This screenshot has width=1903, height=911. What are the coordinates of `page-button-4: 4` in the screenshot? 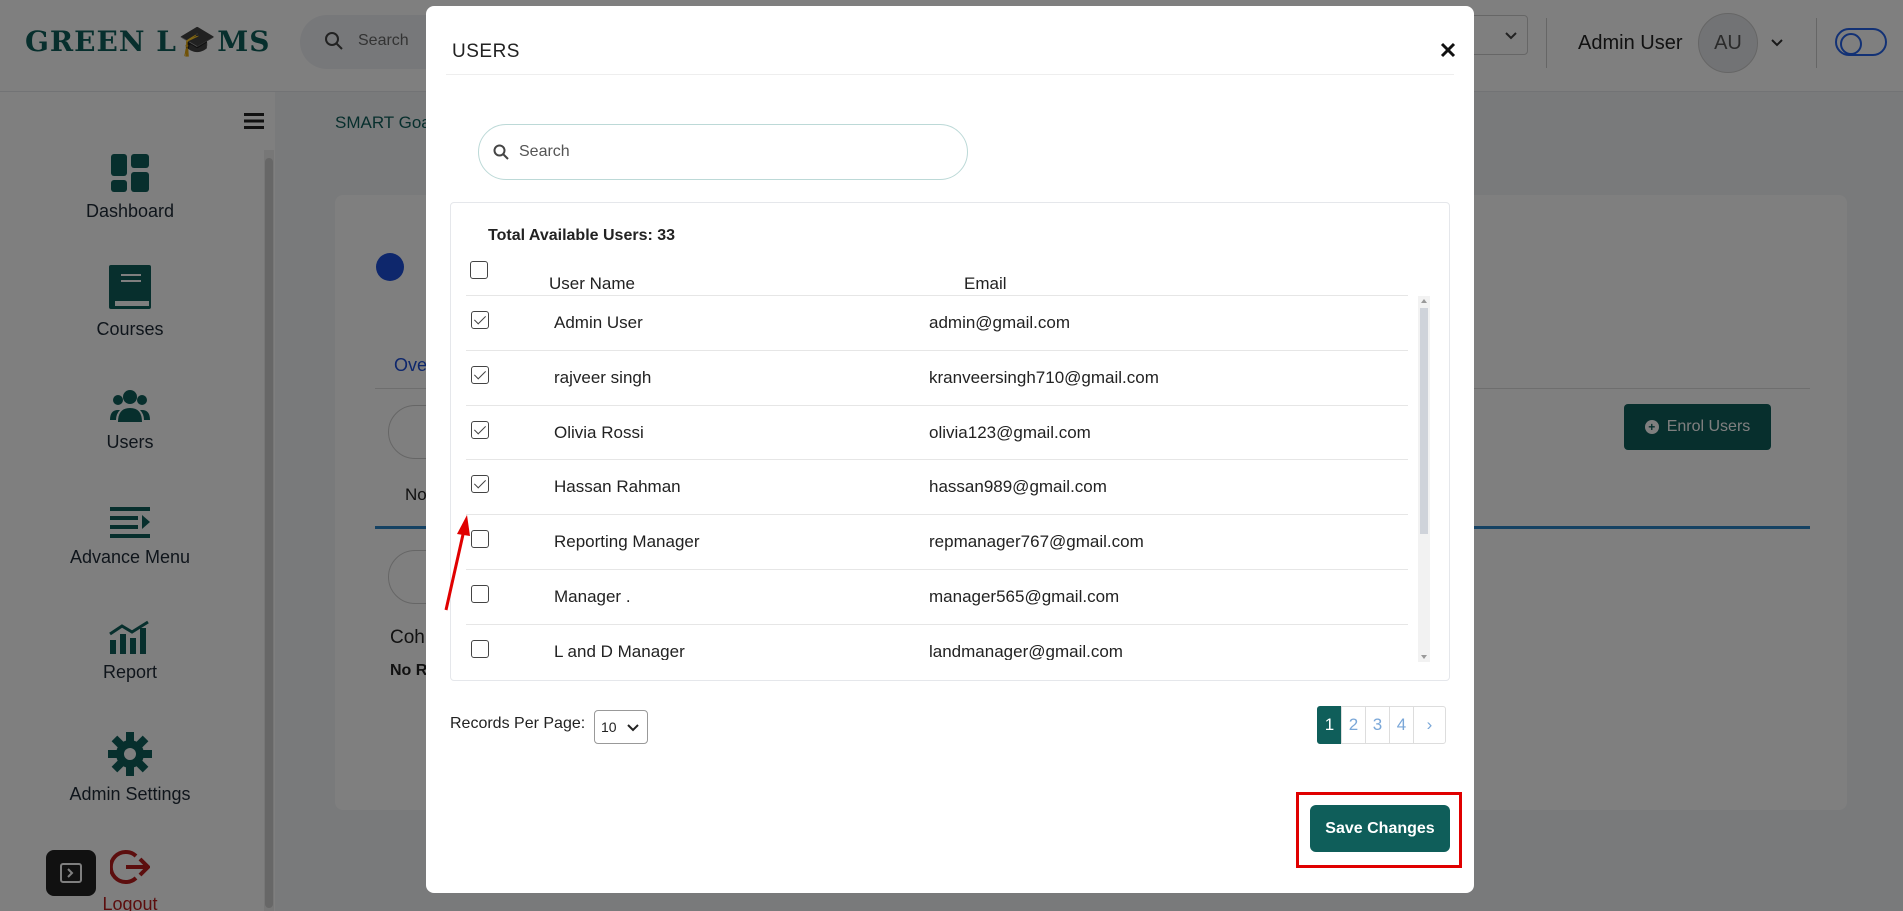 It's located at (1401, 725).